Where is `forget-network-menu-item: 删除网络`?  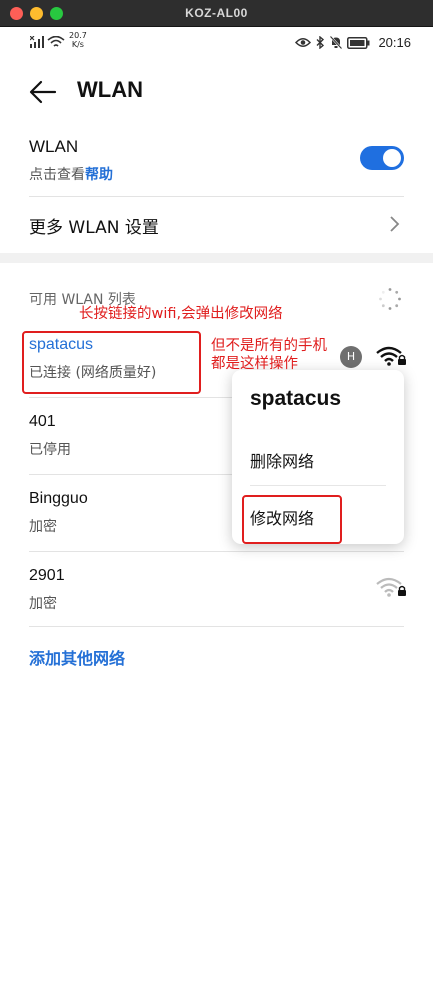
forget-network-menu-item: 删除网络 is located at coordinates (282, 460).